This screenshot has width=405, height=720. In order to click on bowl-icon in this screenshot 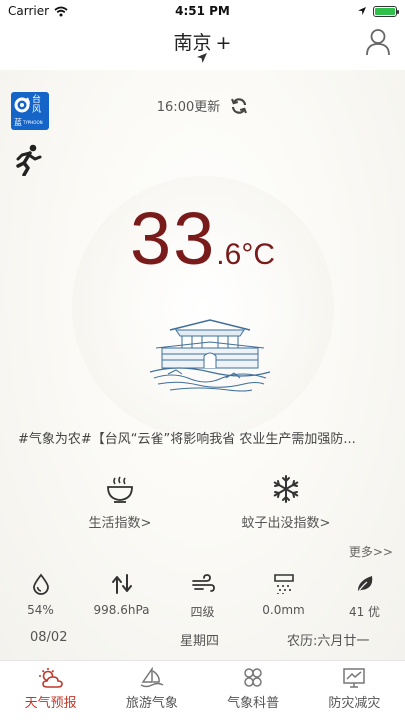, I will do `click(120, 489)`.